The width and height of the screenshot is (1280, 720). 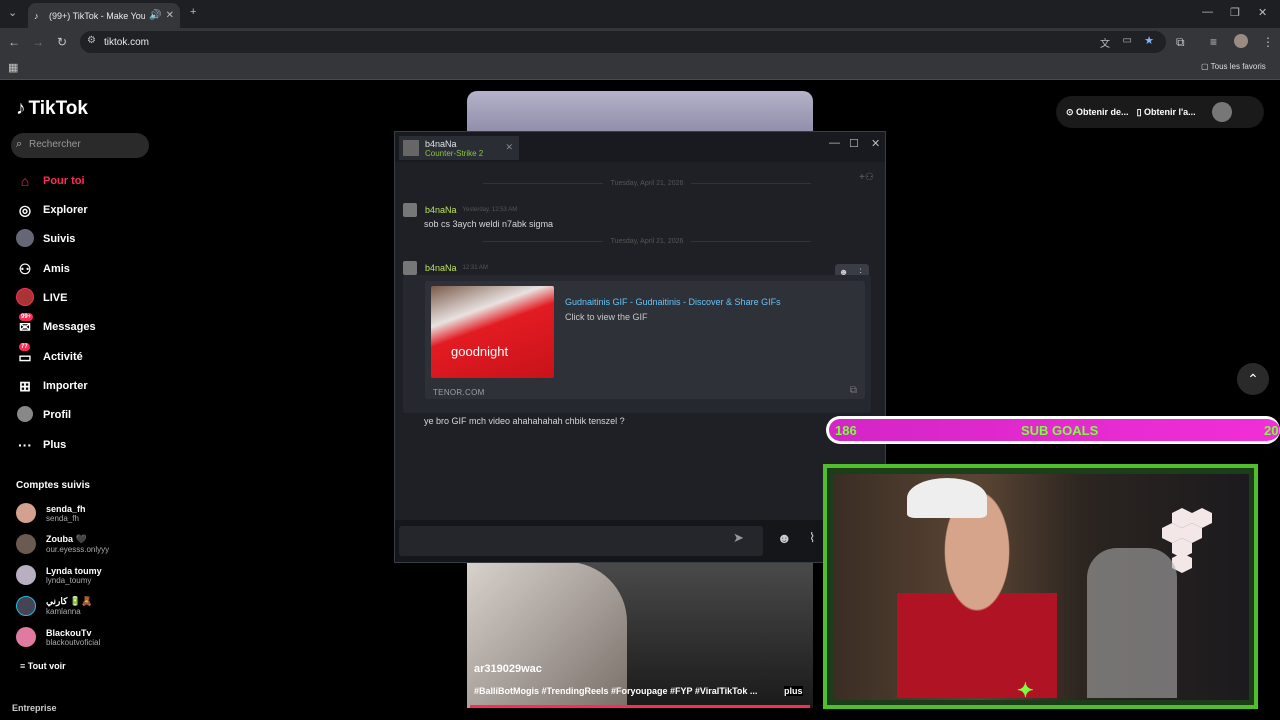 I want to click on tab-search-icon: ⌄, so click(x=12, y=12).